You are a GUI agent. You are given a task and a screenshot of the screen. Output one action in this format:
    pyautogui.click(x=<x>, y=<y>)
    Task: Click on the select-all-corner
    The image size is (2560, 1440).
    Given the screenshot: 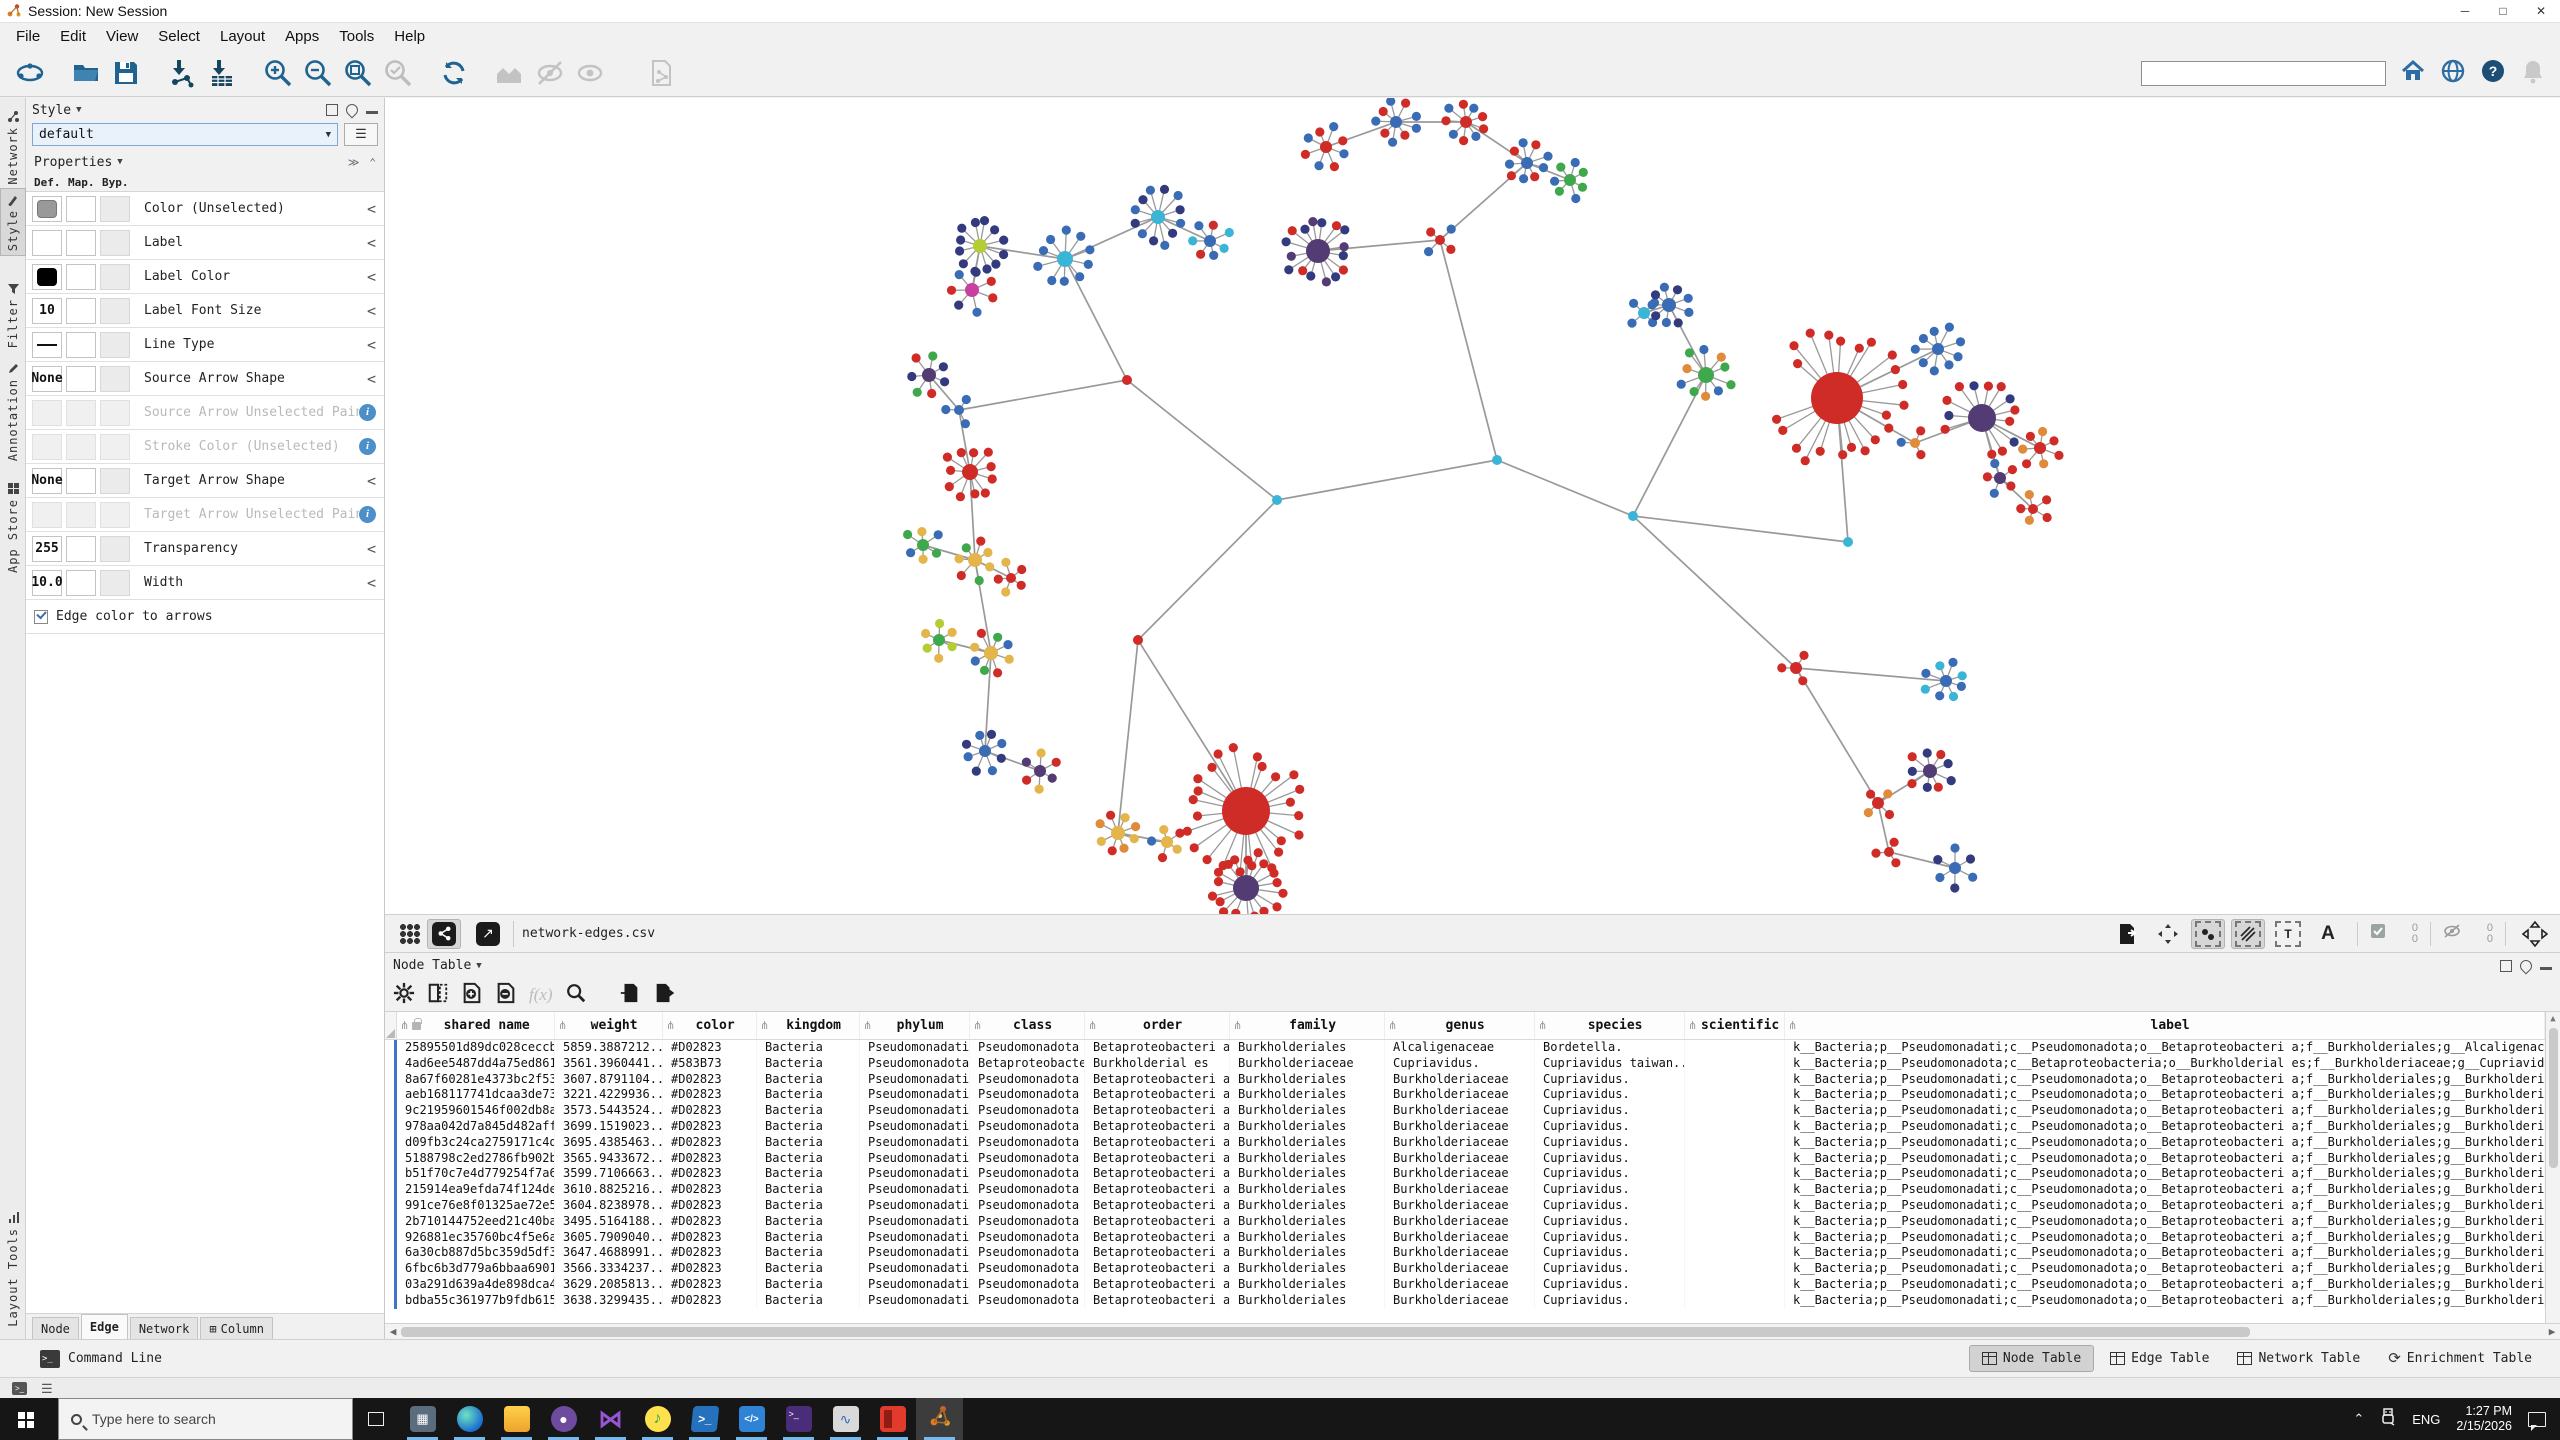 What is the action you would take?
    pyautogui.click(x=391, y=1025)
    